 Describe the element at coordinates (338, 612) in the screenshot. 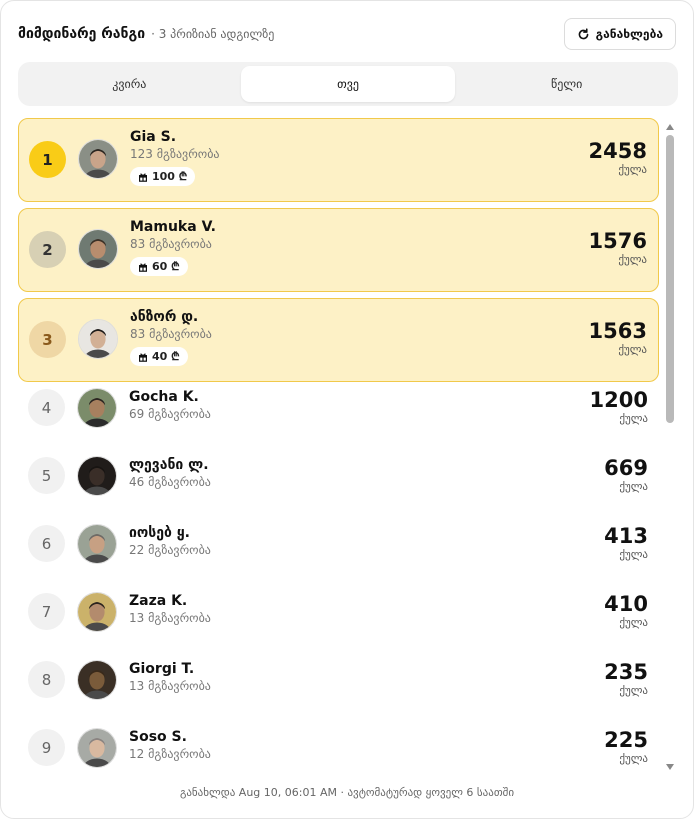

I see `leaderboard-row: 7 Zaza K. 13 მგზავრობა 410 ქულა` at that location.